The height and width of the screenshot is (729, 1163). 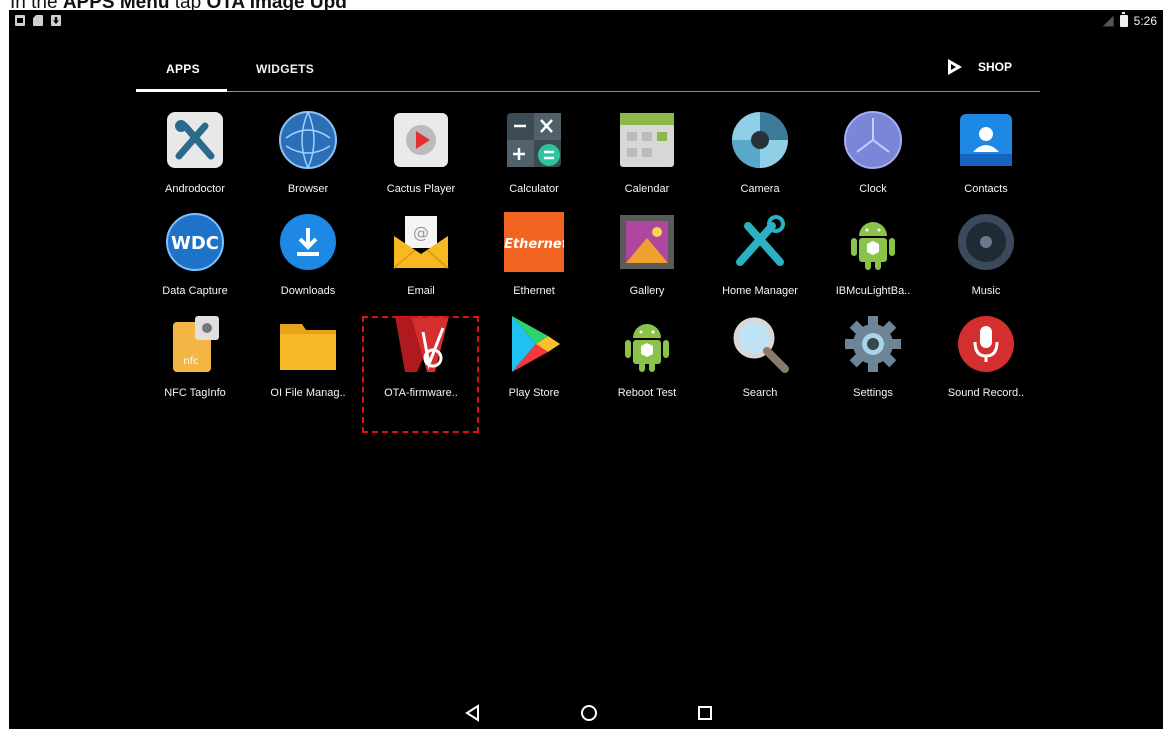 I want to click on navigation-bar, so click(x=586, y=712).